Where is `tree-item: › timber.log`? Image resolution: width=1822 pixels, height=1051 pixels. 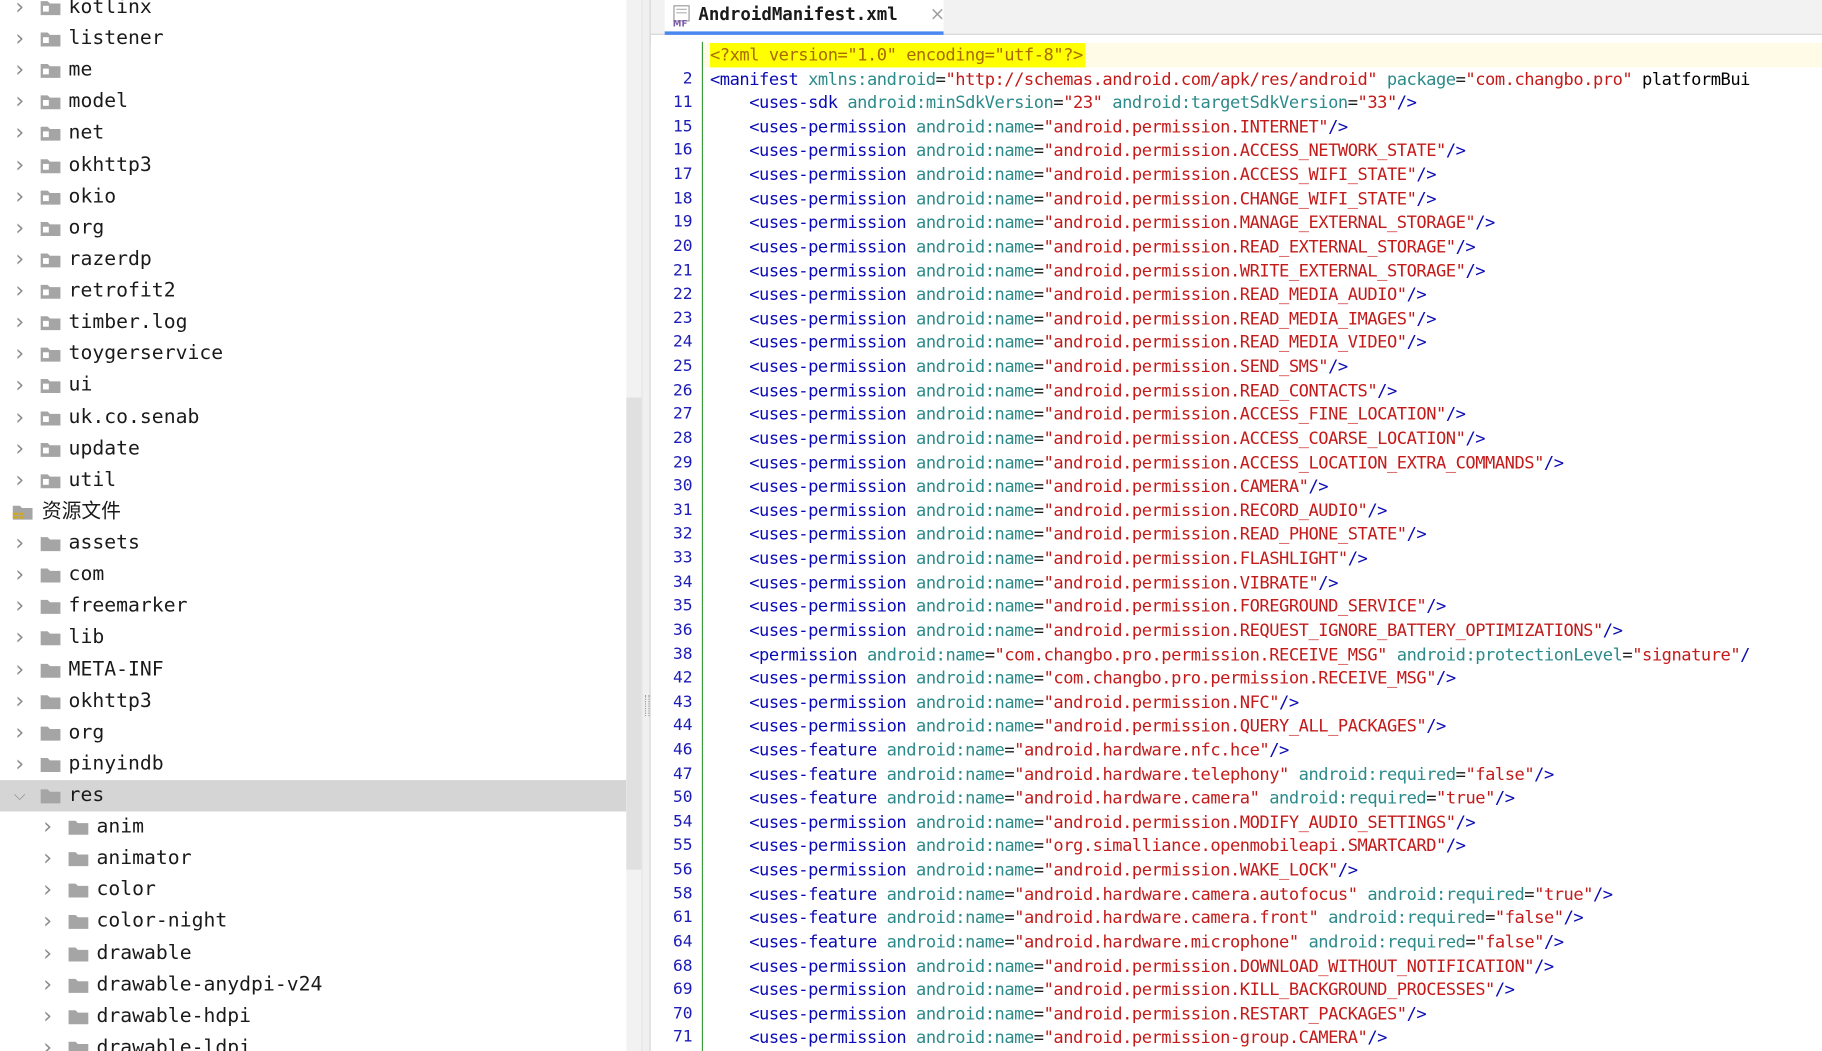 tree-item: › timber.log is located at coordinates (313, 322).